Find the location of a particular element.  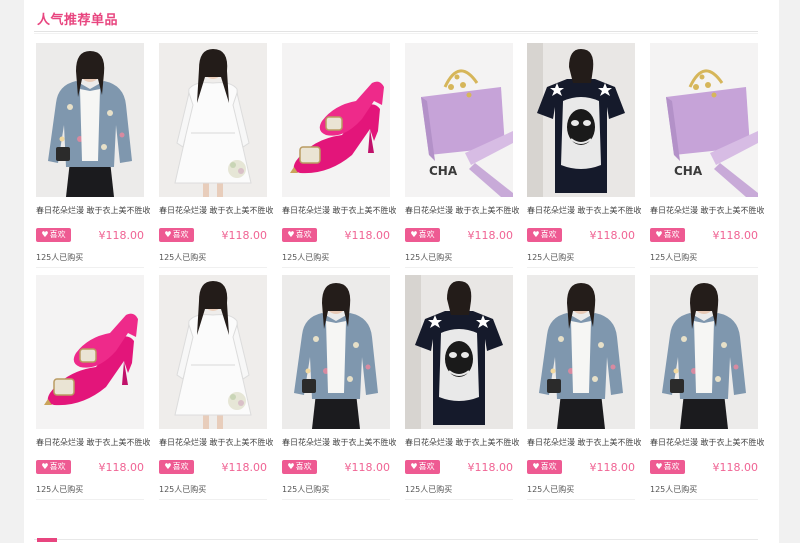

next-section-divider is located at coordinates (396, 539).